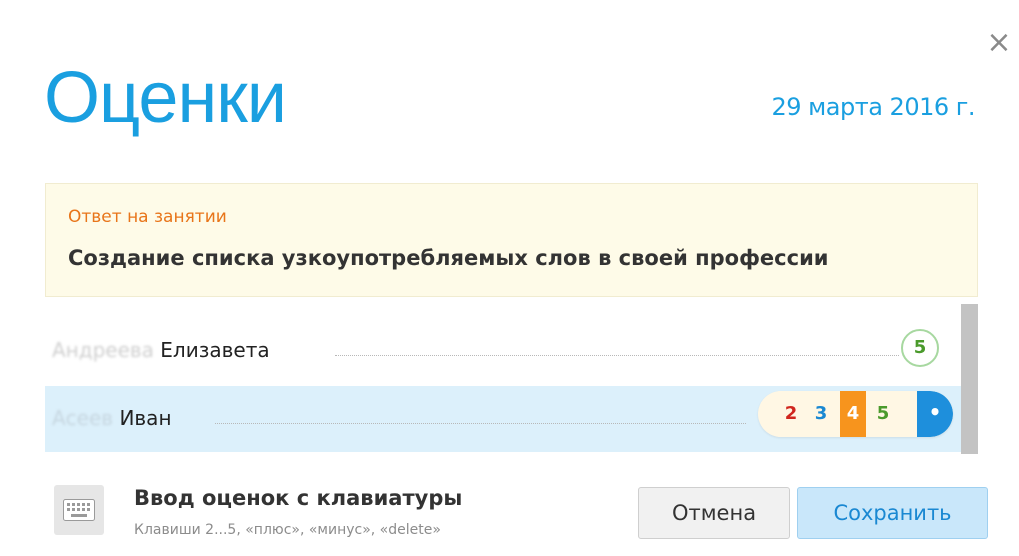 The image size is (1019, 556). What do you see at coordinates (147, 217) in the screenshot?
I see `lesson-type: Ответ на занятии` at bounding box center [147, 217].